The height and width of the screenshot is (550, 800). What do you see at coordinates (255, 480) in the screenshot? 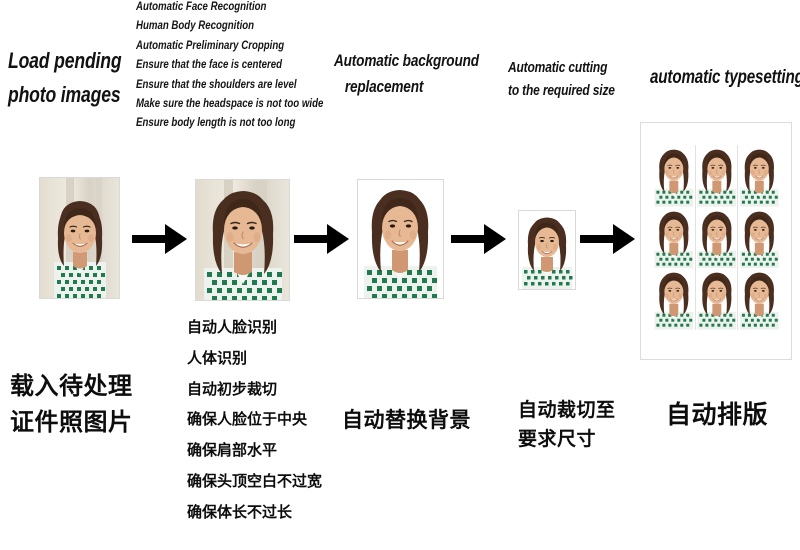
I see `list-cn-item: 确保头顶空白不过宽` at bounding box center [255, 480].